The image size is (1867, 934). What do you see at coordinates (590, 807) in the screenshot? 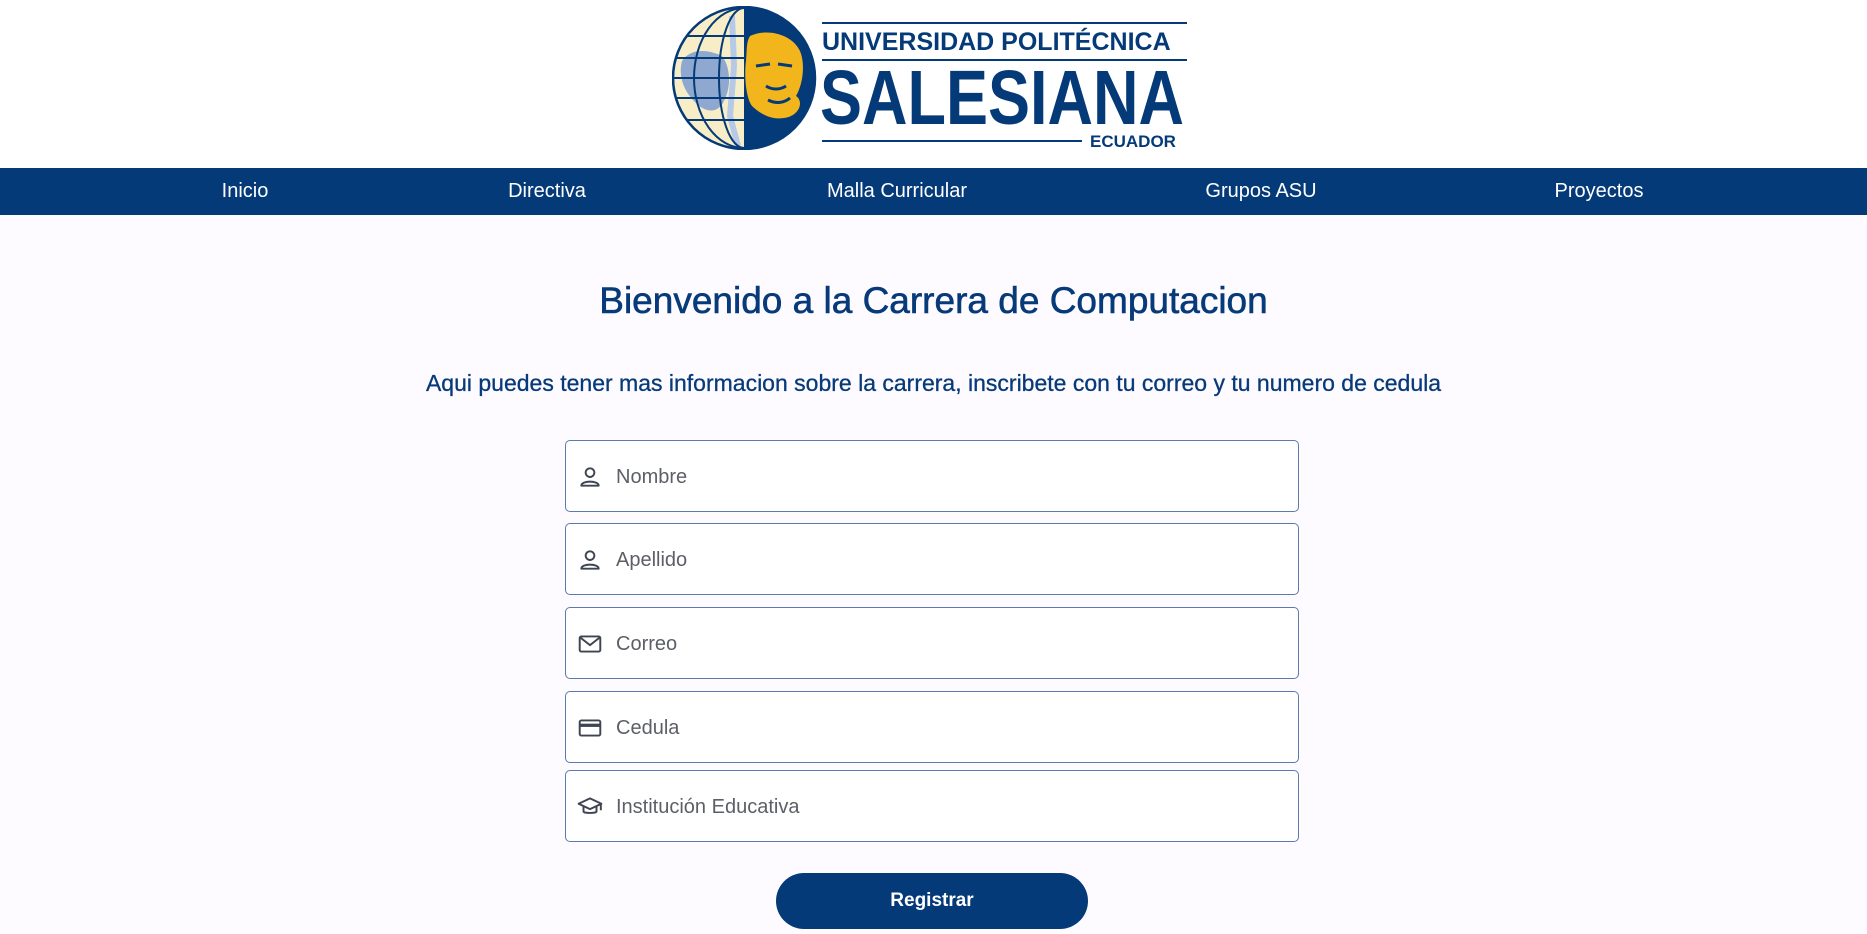
I see `graduation-cap-icon` at bounding box center [590, 807].